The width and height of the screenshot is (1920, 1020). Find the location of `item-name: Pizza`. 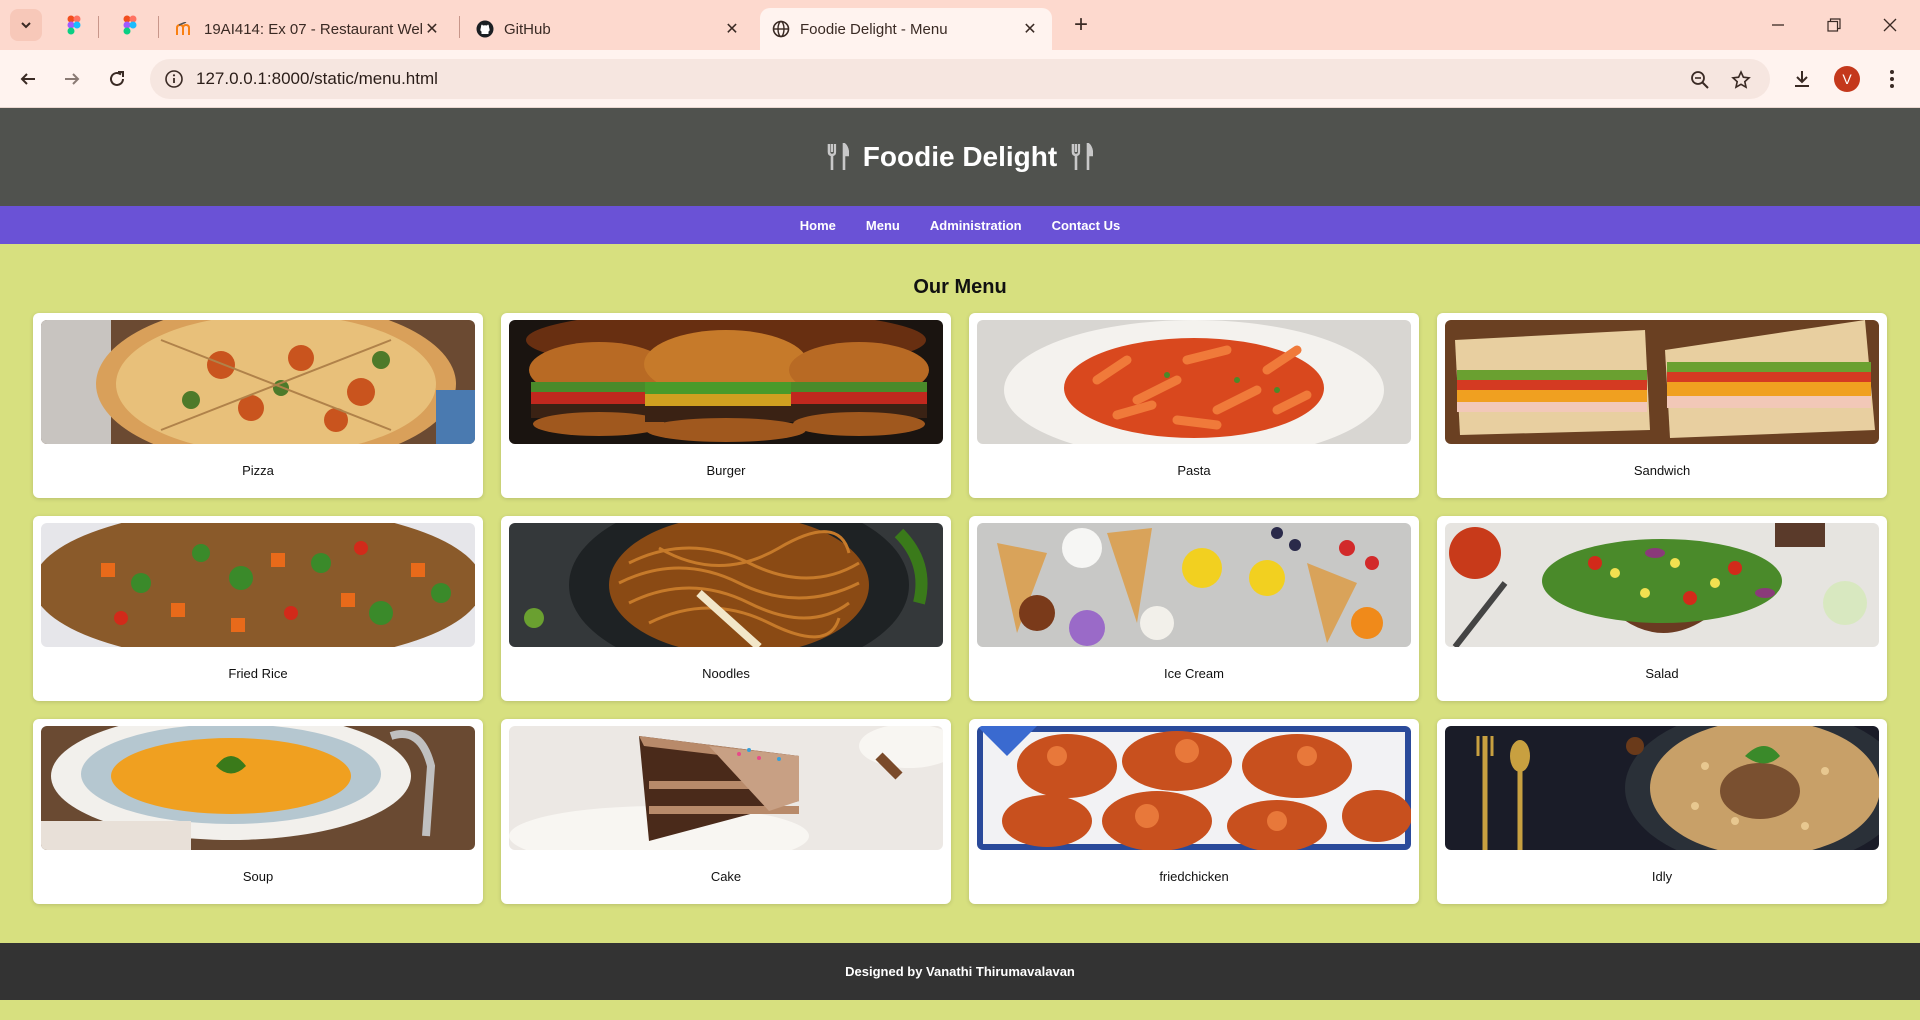

item-name: Pizza is located at coordinates (258, 470).